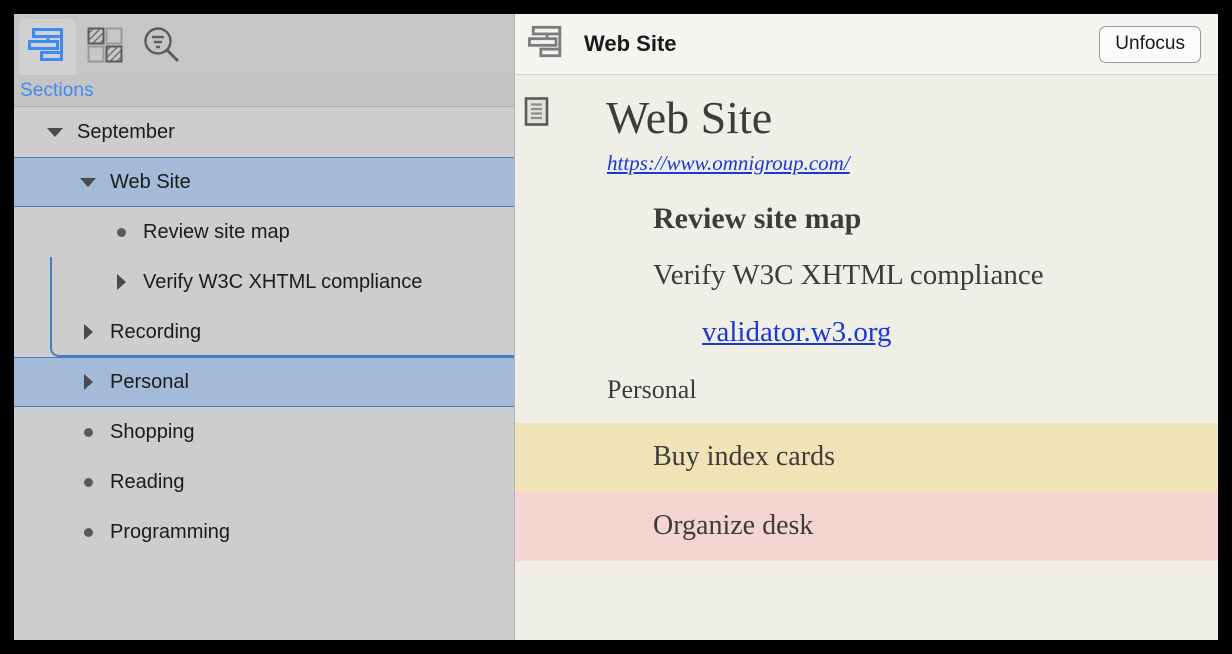 This screenshot has height=654, width=1232. What do you see at coordinates (757, 218) in the screenshot?
I see `document-heading: Review site map` at bounding box center [757, 218].